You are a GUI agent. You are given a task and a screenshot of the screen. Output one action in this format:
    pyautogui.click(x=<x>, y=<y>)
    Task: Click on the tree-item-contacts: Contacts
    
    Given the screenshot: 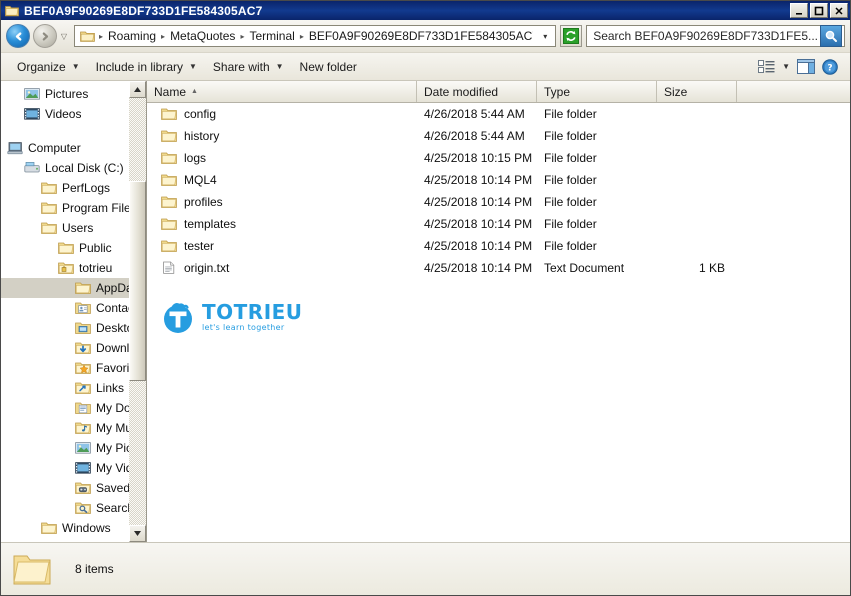 What is the action you would take?
    pyautogui.click(x=73, y=308)
    